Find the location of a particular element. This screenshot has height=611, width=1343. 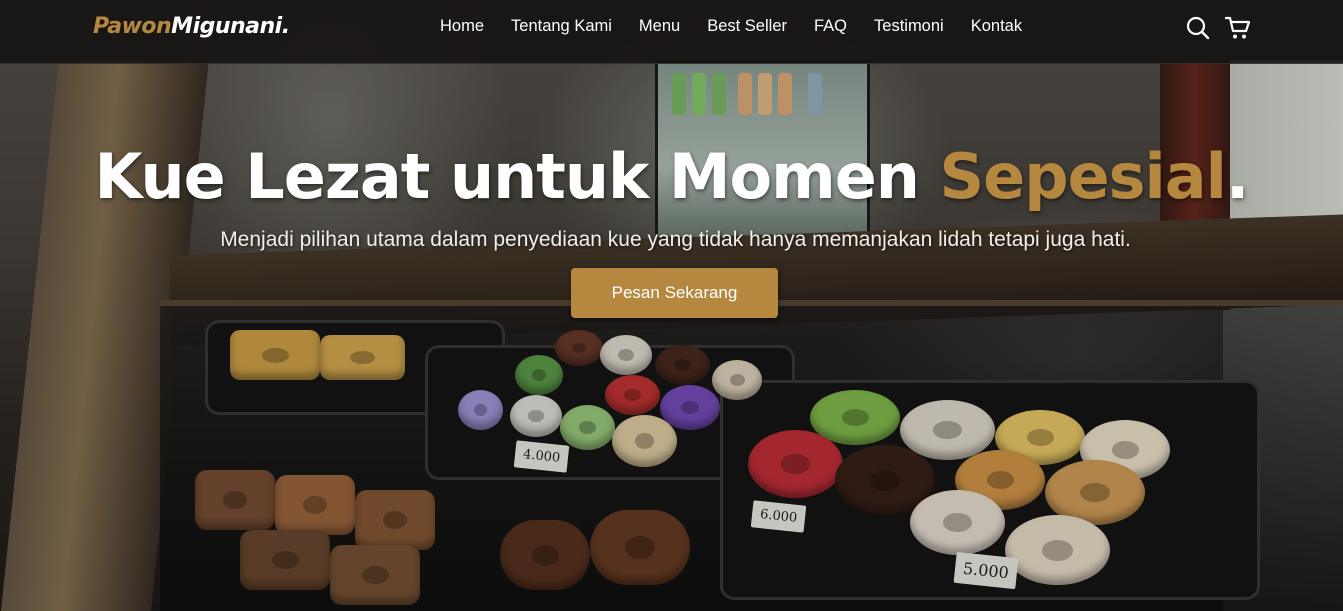

nav-link-tentang-kami: Tentang Kami is located at coordinates (561, 26).